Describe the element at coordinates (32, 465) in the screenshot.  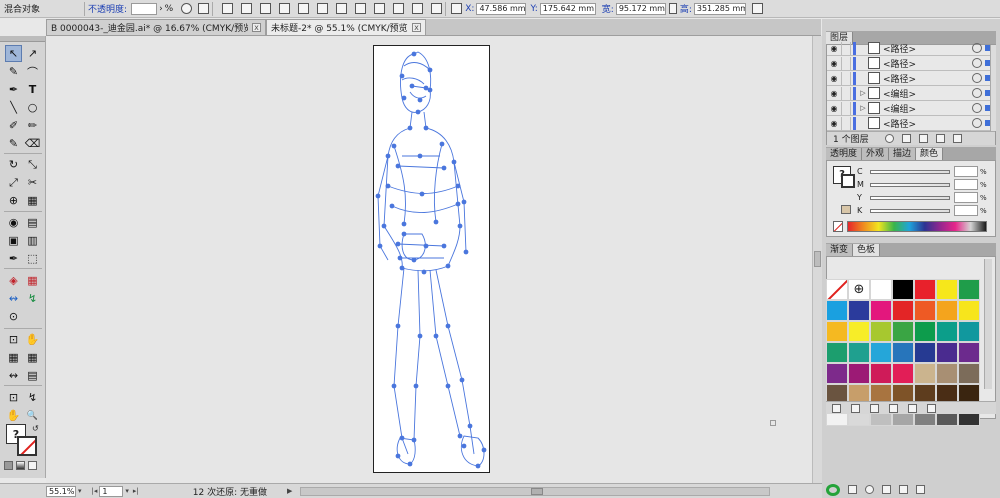
I see `none-mode-icon` at that location.